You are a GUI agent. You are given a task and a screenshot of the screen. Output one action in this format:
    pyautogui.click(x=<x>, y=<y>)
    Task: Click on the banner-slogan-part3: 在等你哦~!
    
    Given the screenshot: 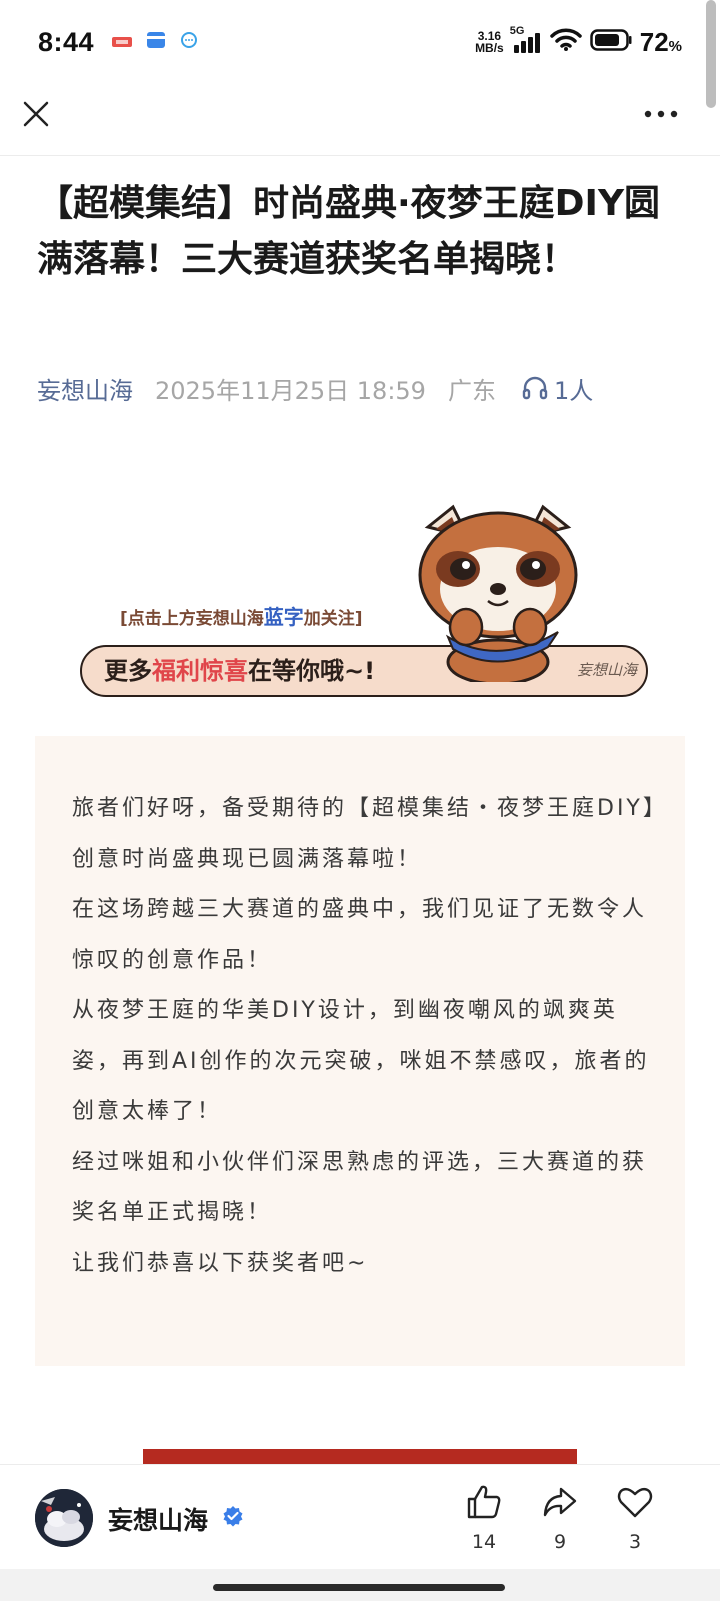 What is the action you would take?
    pyautogui.click(x=312, y=671)
    